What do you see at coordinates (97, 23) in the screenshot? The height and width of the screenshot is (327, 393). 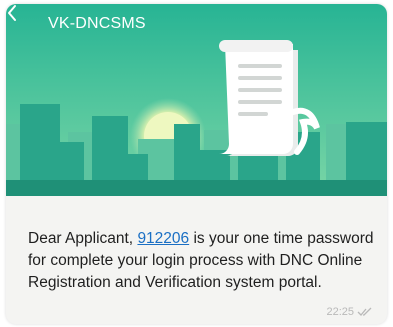 I see `sender-name: VK-DNCSMS` at bounding box center [97, 23].